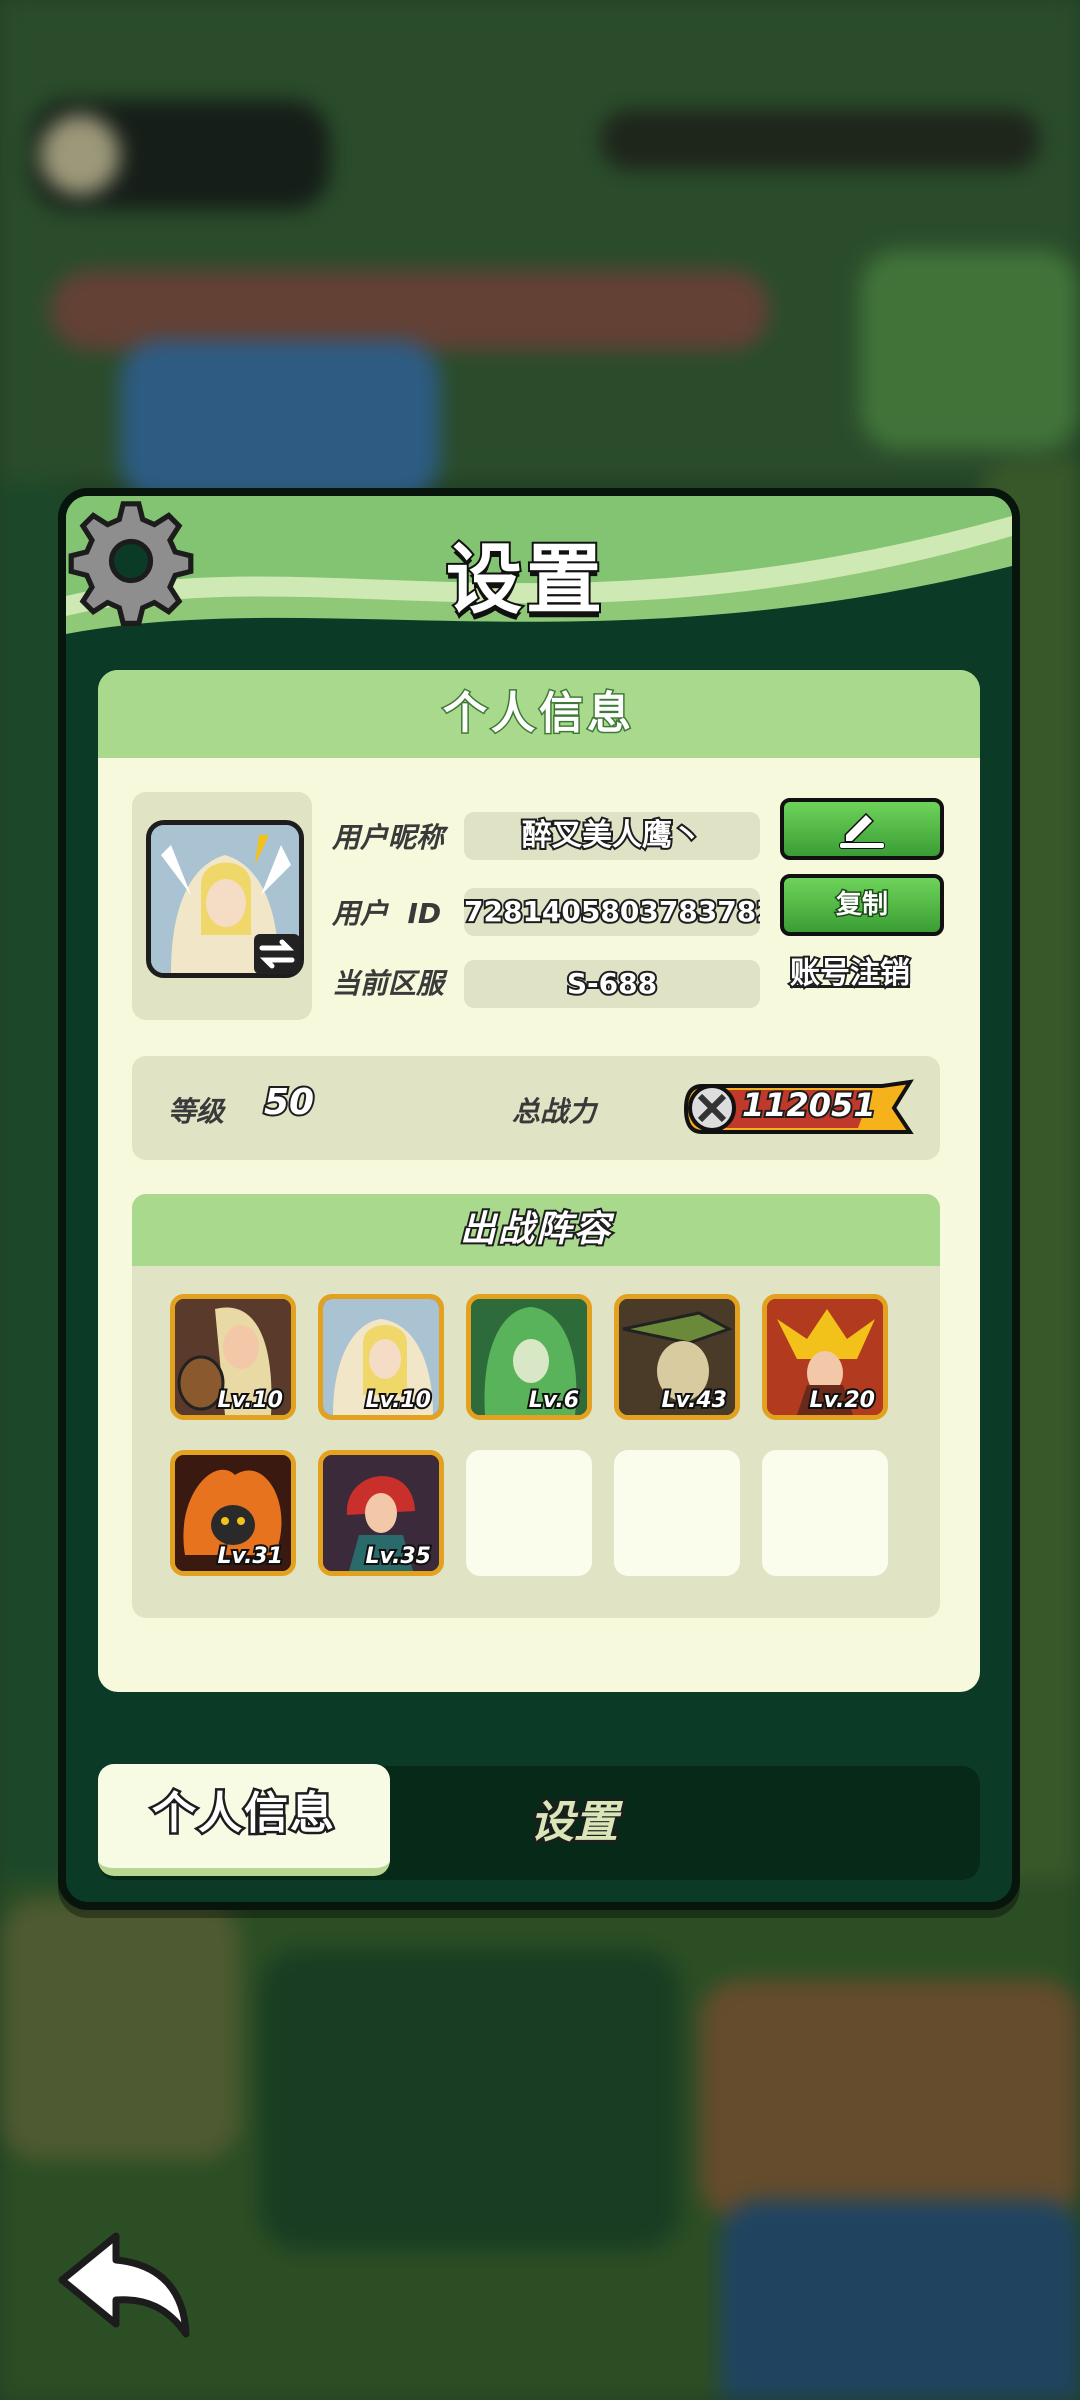  What do you see at coordinates (825, 1357) in the screenshot?
I see `hero-slot-5: Lv.20` at bounding box center [825, 1357].